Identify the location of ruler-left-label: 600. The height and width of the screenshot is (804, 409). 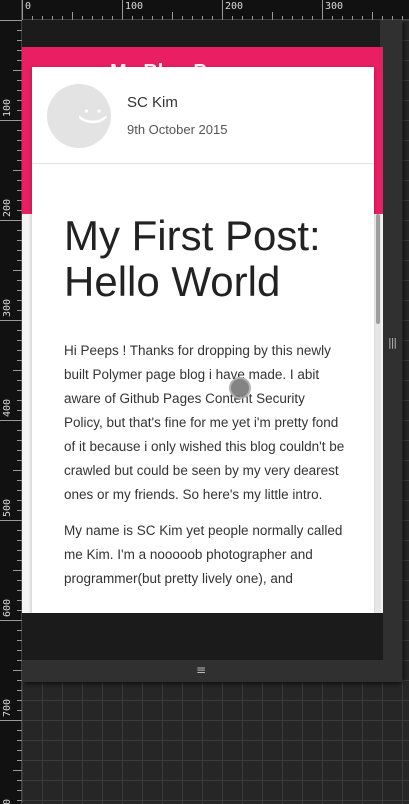
(7, 607).